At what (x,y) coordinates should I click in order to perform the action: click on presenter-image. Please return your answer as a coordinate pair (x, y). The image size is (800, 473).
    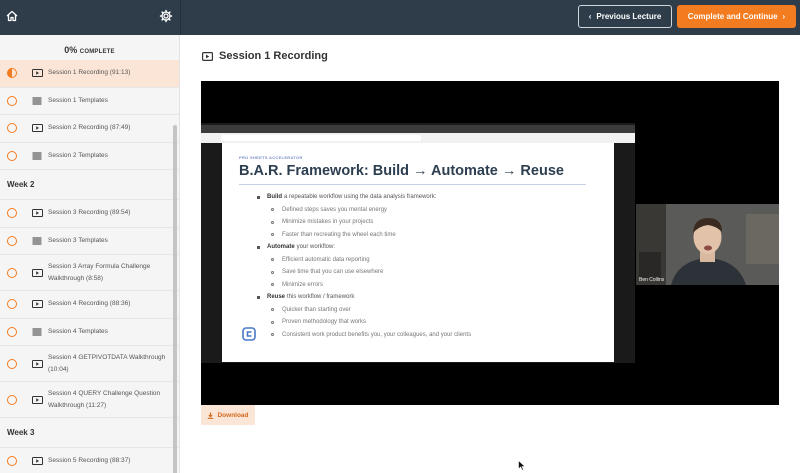
    Looking at the image, I should click on (707, 244).